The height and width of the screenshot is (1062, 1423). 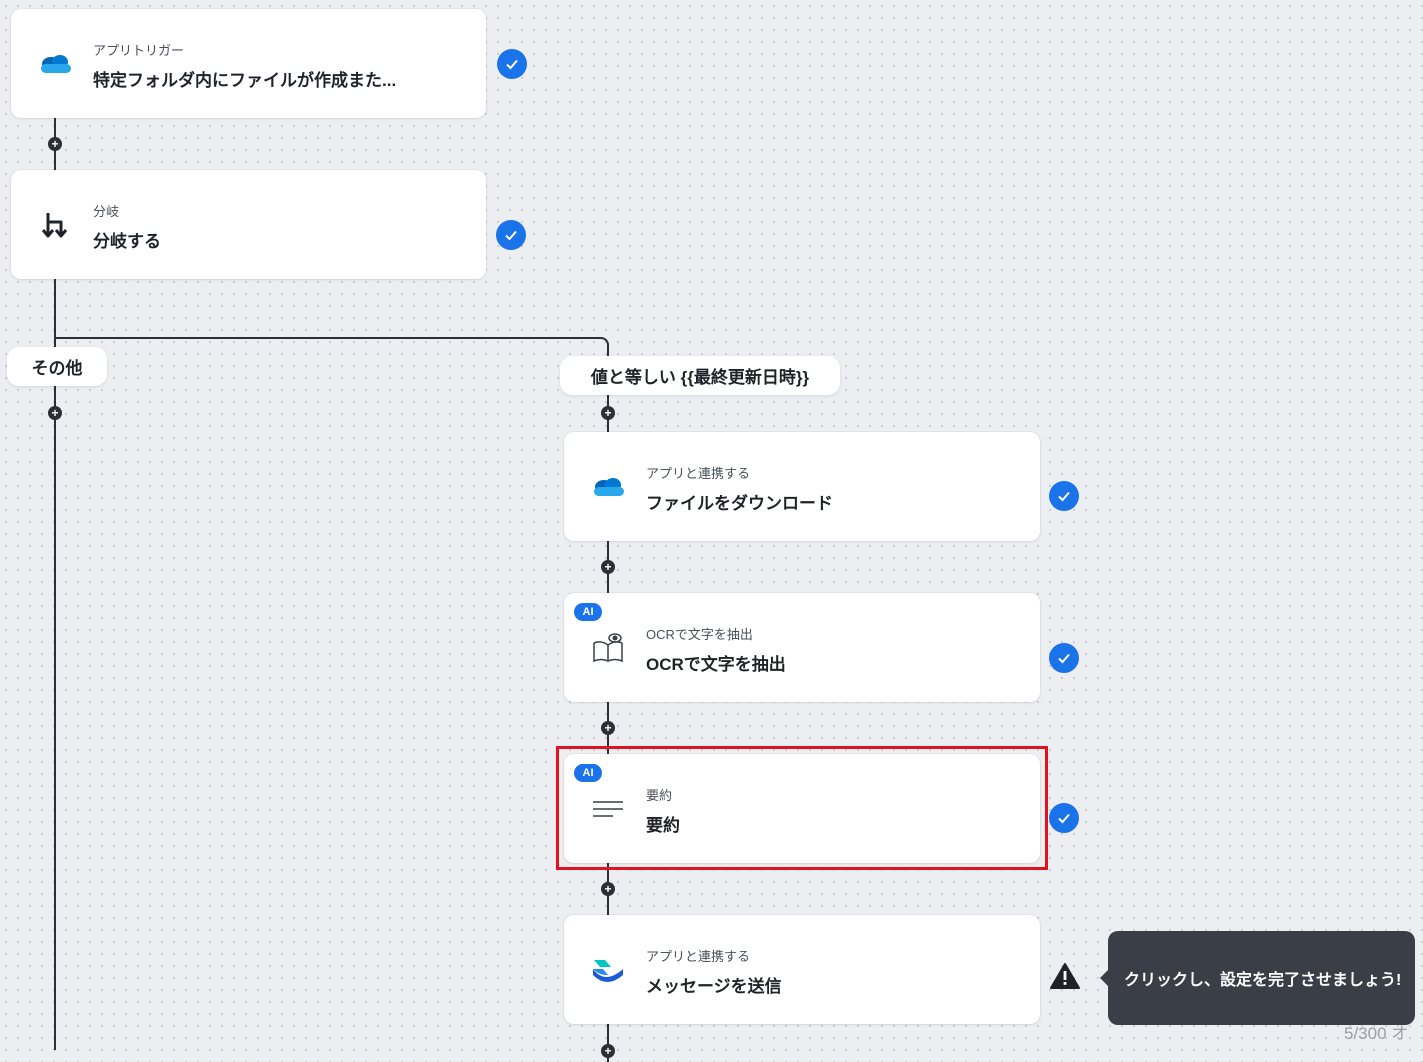 I want to click on book-eye-icon, so click(x=608, y=648).